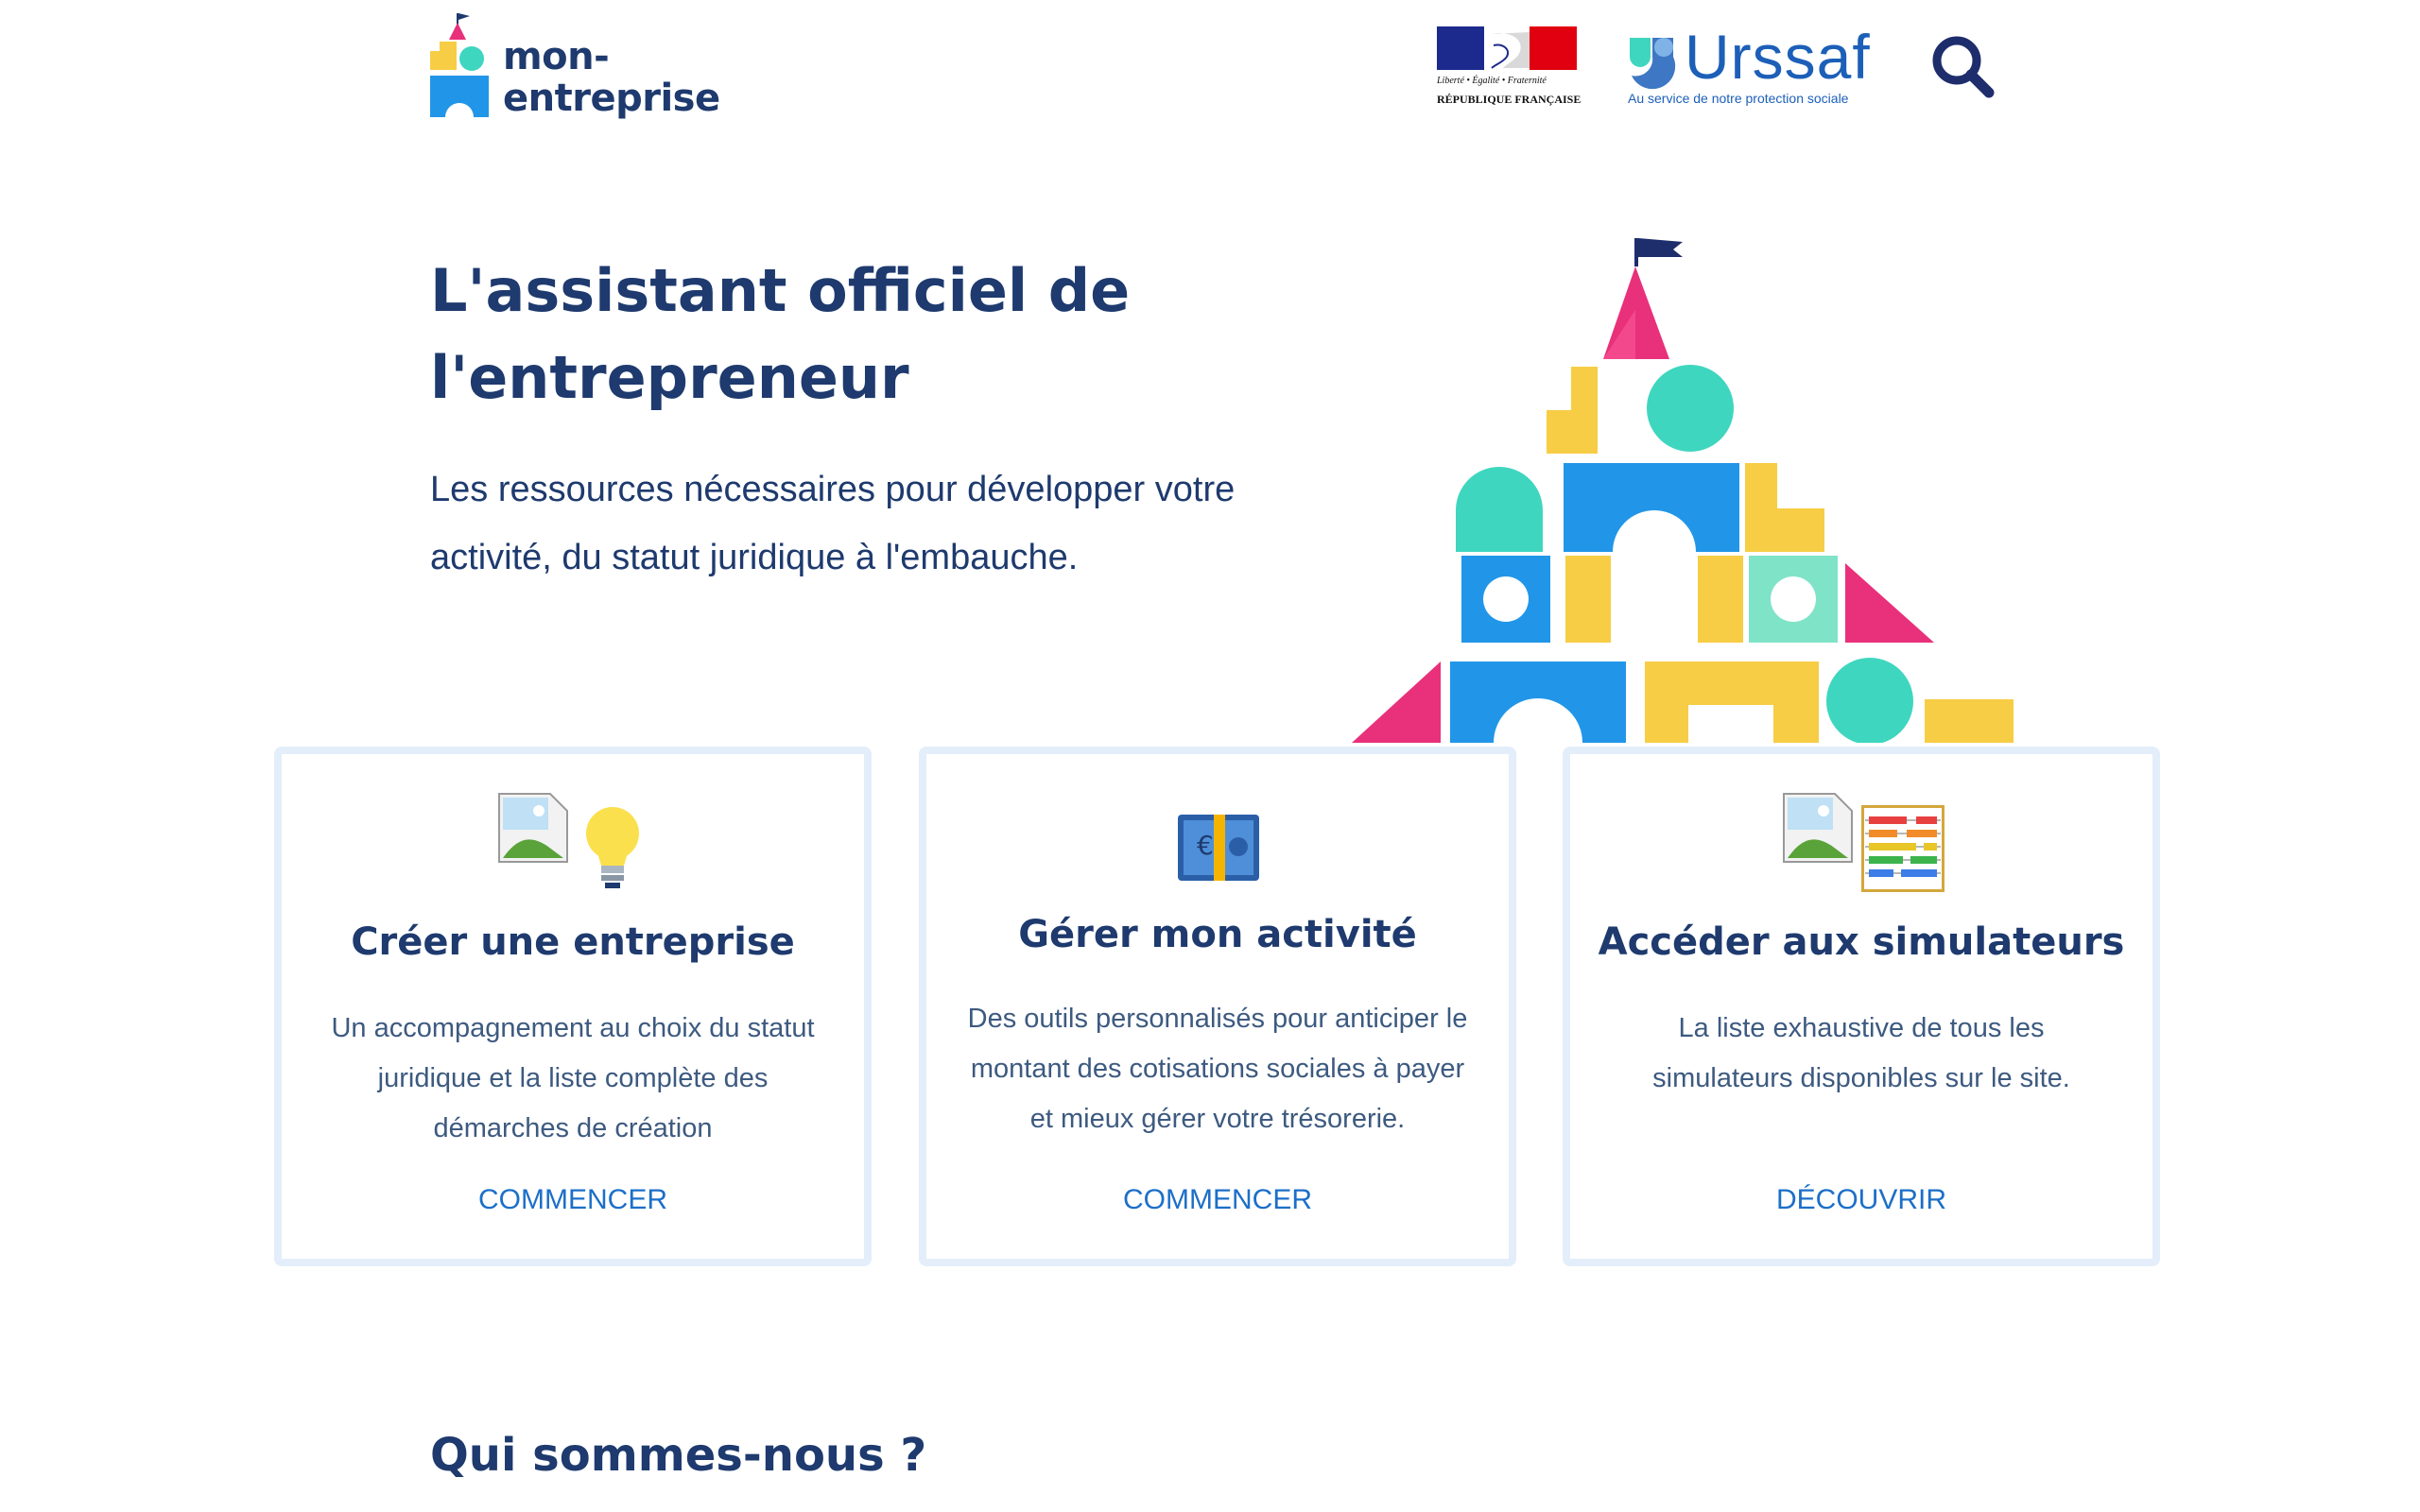  I want to click on start-manage-link: COMMENCER, so click(1217, 1200).